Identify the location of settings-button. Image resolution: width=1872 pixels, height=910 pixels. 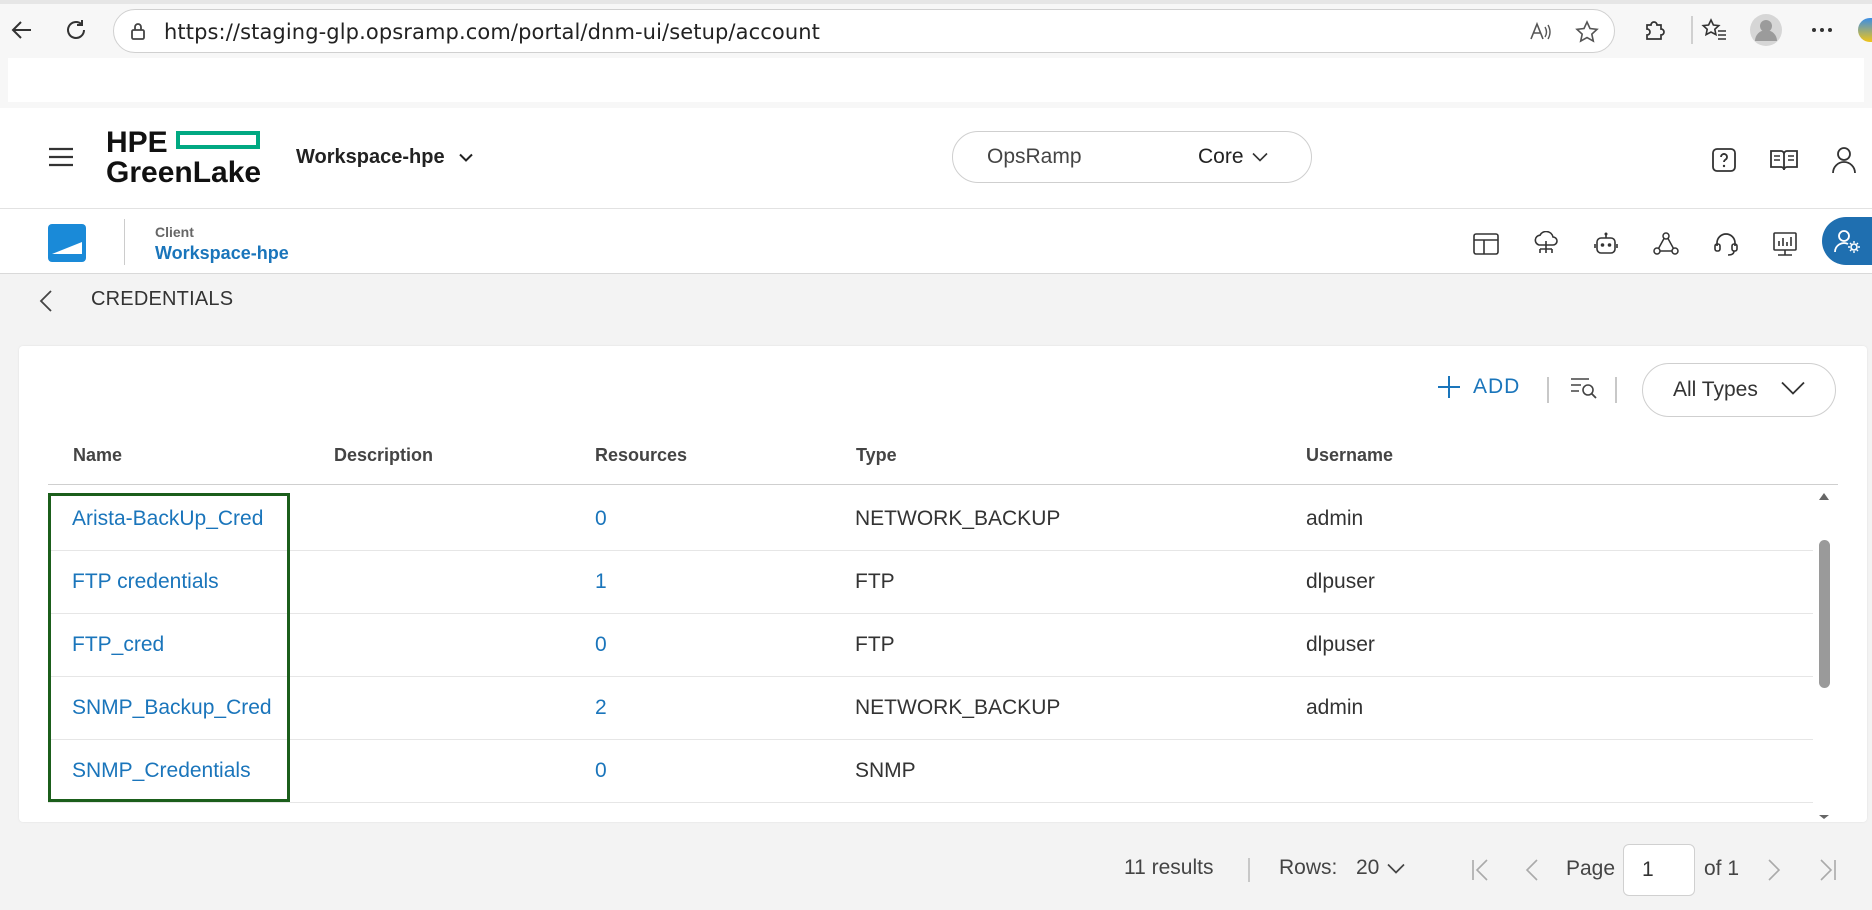
(1847, 241).